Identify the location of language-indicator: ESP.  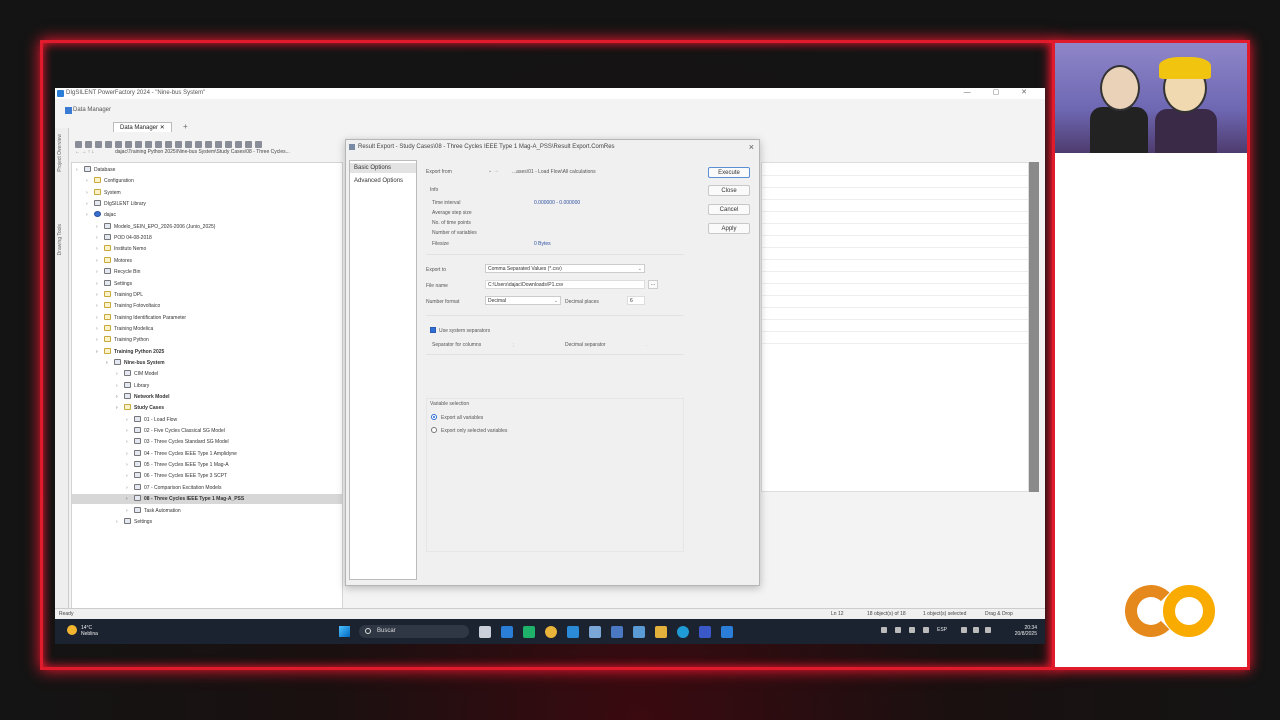
(942, 630).